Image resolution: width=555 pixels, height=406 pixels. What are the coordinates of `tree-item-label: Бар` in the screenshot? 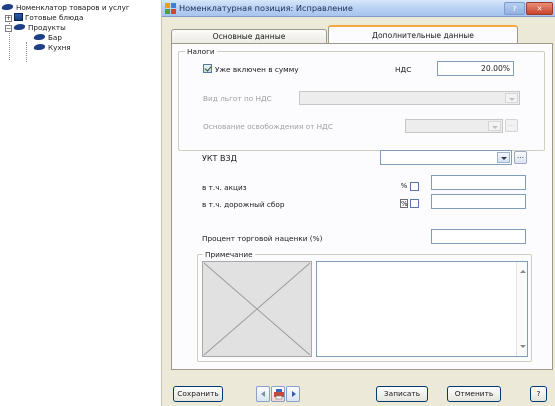 It's located at (55, 37).